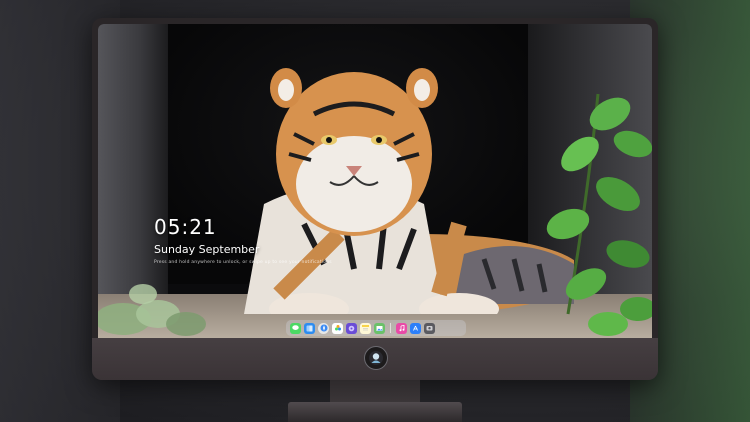 This screenshot has width=750, height=422. What do you see at coordinates (375, 392) in the screenshot?
I see `monitor-stand-neck` at bounding box center [375, 392].